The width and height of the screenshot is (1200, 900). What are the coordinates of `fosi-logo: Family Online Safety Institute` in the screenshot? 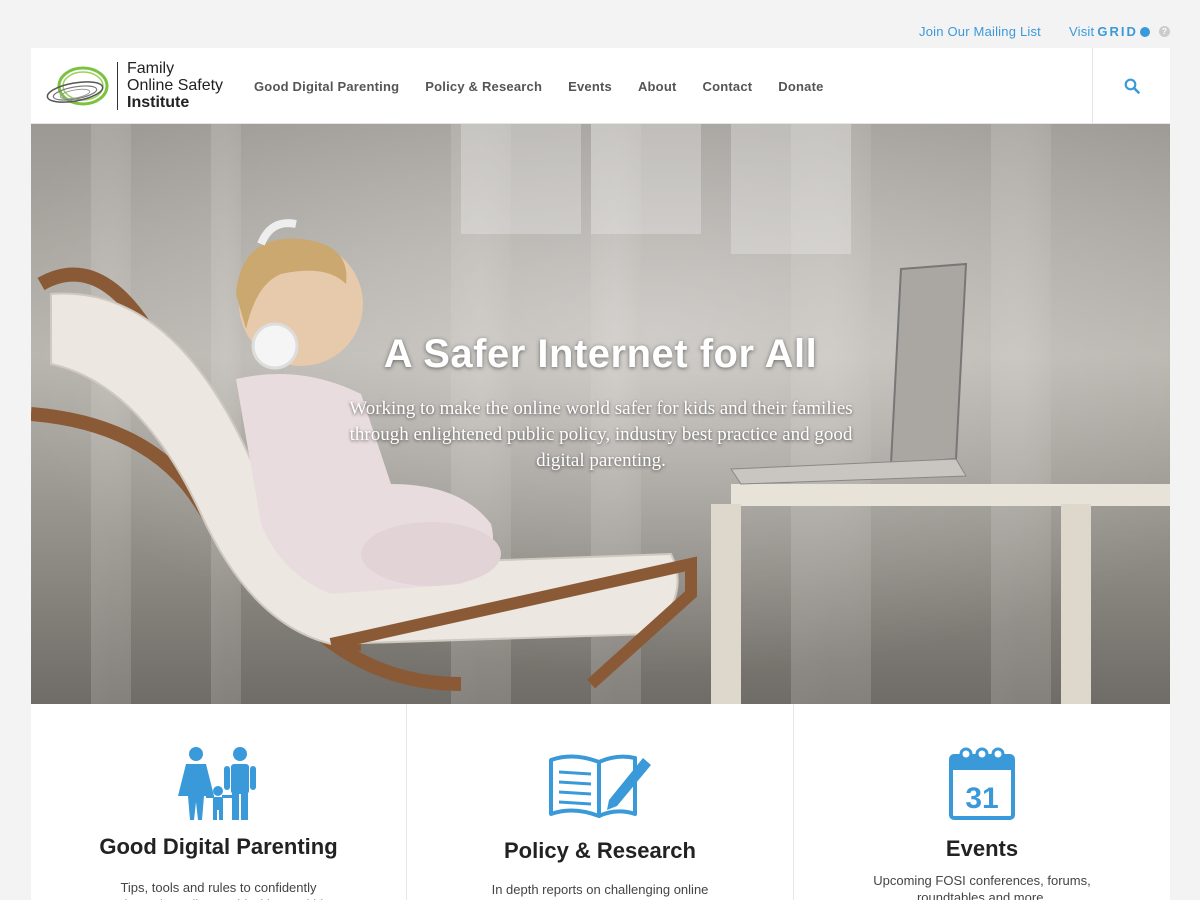 It's located at (135, 87).